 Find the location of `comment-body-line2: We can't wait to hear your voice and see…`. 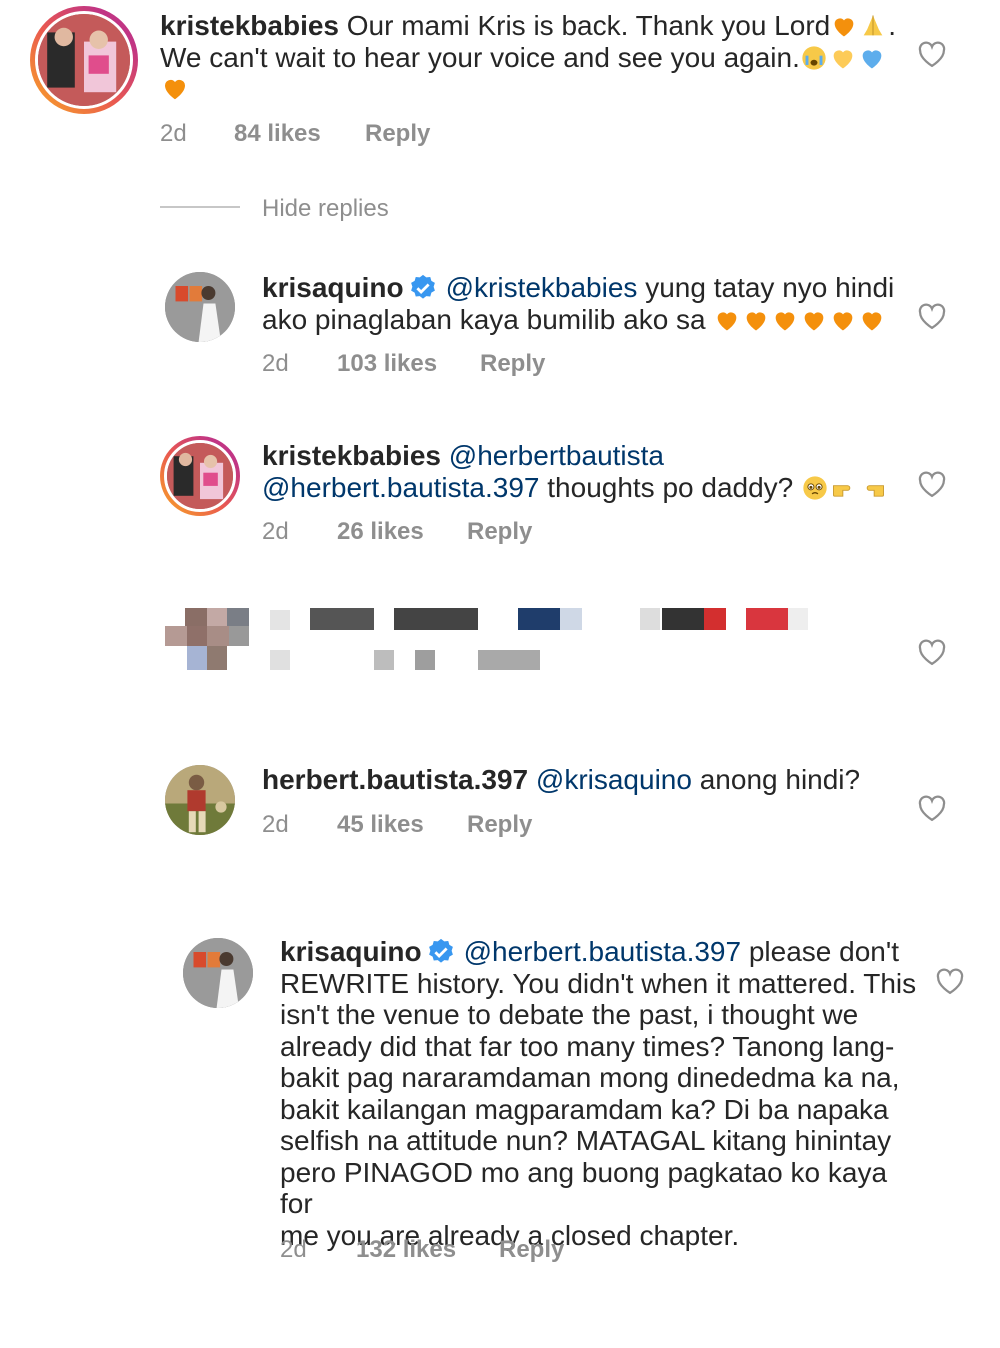

comment-body-line2: We can't wait to hear your voice and see… is located at coordinates (480, 57).